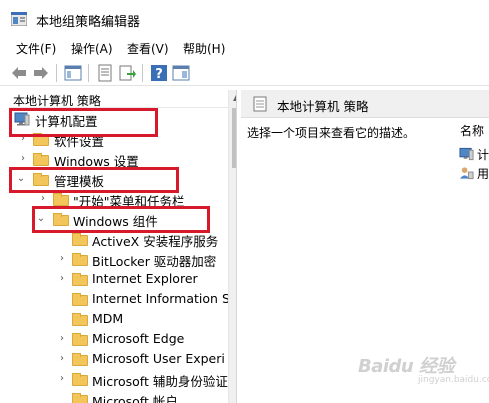  What do you see at coordinates (234, 97) in the screenshot?
I see `scroll-up-arrow-icon: ▲` at bounding box center [234, 97].